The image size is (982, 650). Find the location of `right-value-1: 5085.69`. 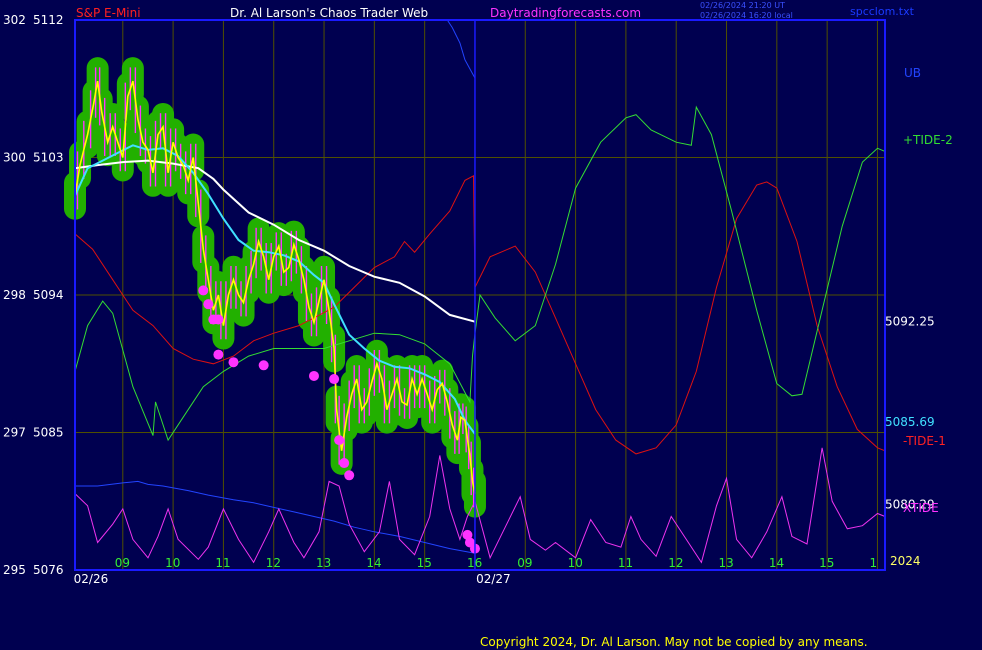

right-value-1: 5085.69 is located at coordinates (910, 422).